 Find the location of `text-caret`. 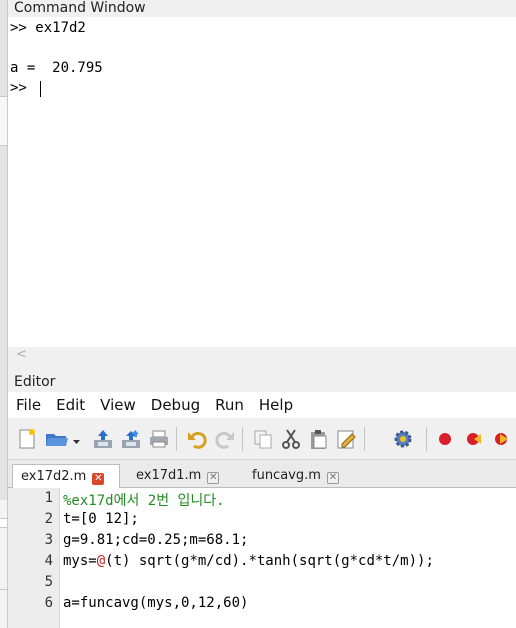

text-caret is located at coordinates (40, 89).